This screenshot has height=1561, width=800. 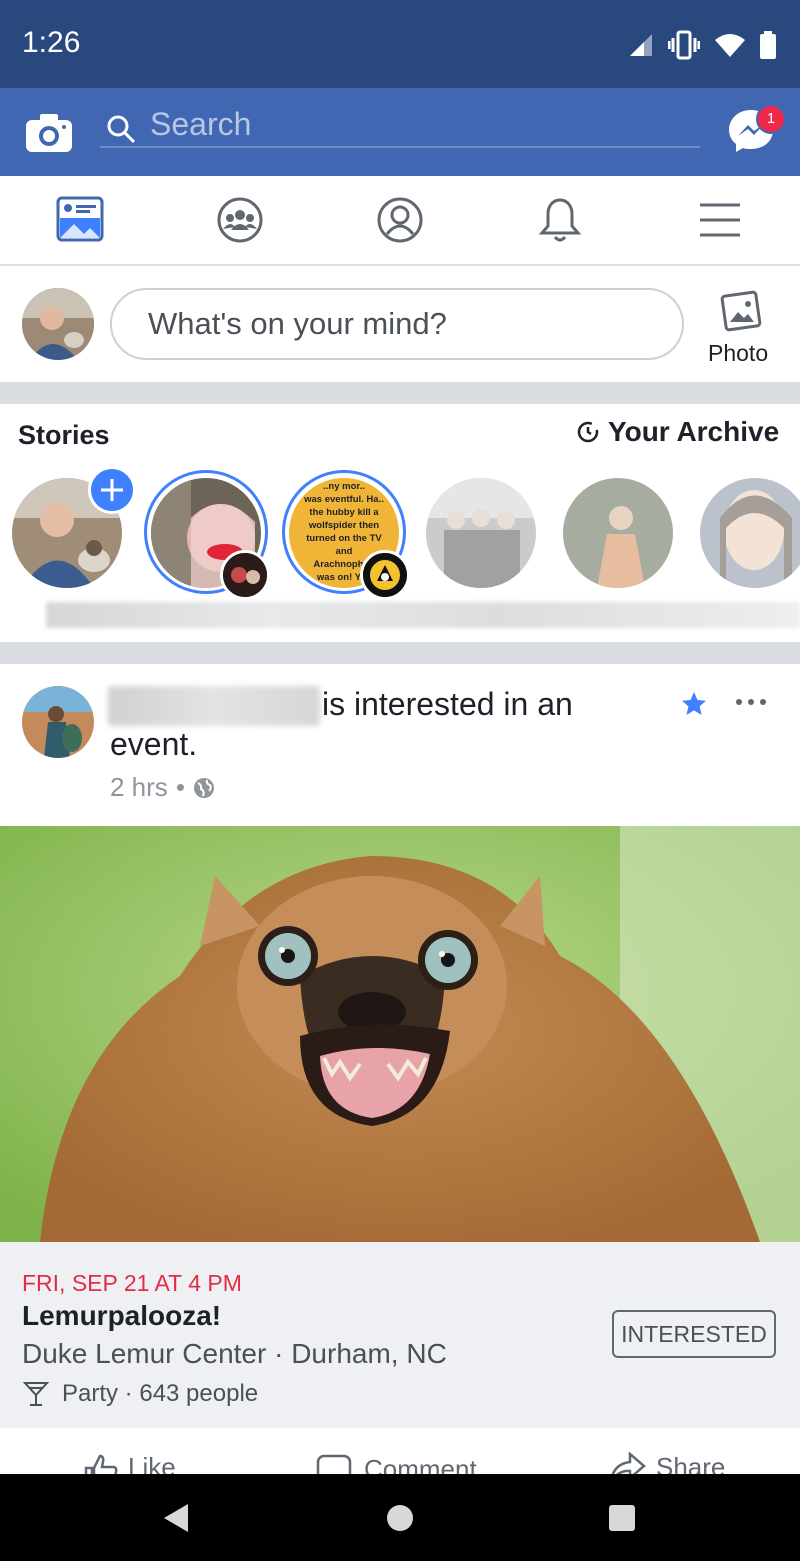 I want to click on home-icon, so click(x=400, y=1518).